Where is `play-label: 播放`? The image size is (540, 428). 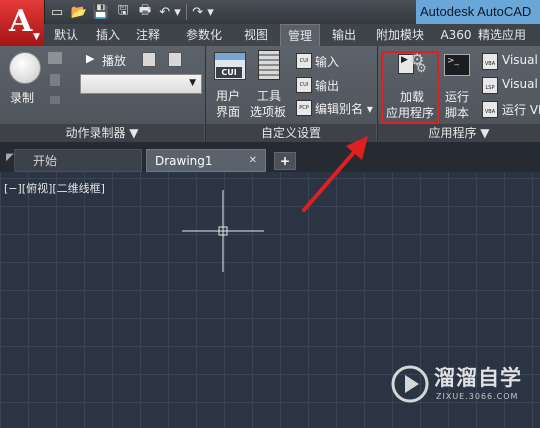 play-label: 播放 is located at coordinates (114, 60).